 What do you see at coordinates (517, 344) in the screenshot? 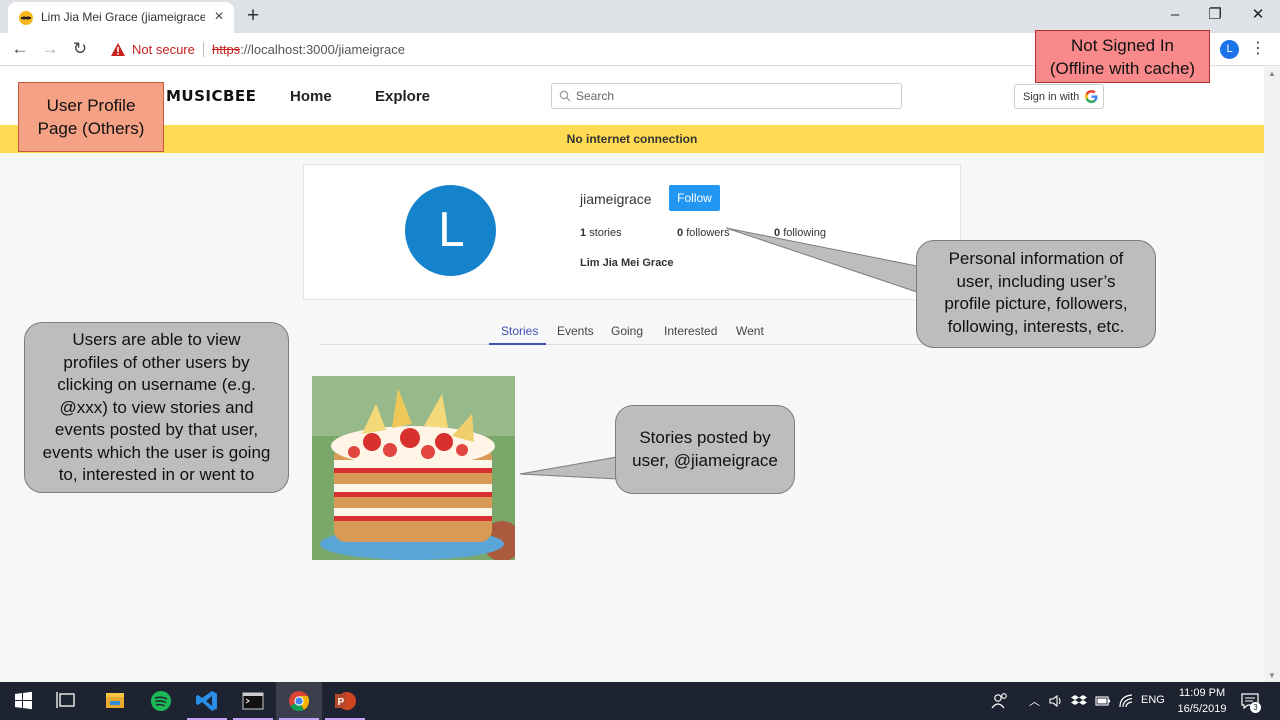
I see `active-tab-indicator` at bounding box center [517, 344].